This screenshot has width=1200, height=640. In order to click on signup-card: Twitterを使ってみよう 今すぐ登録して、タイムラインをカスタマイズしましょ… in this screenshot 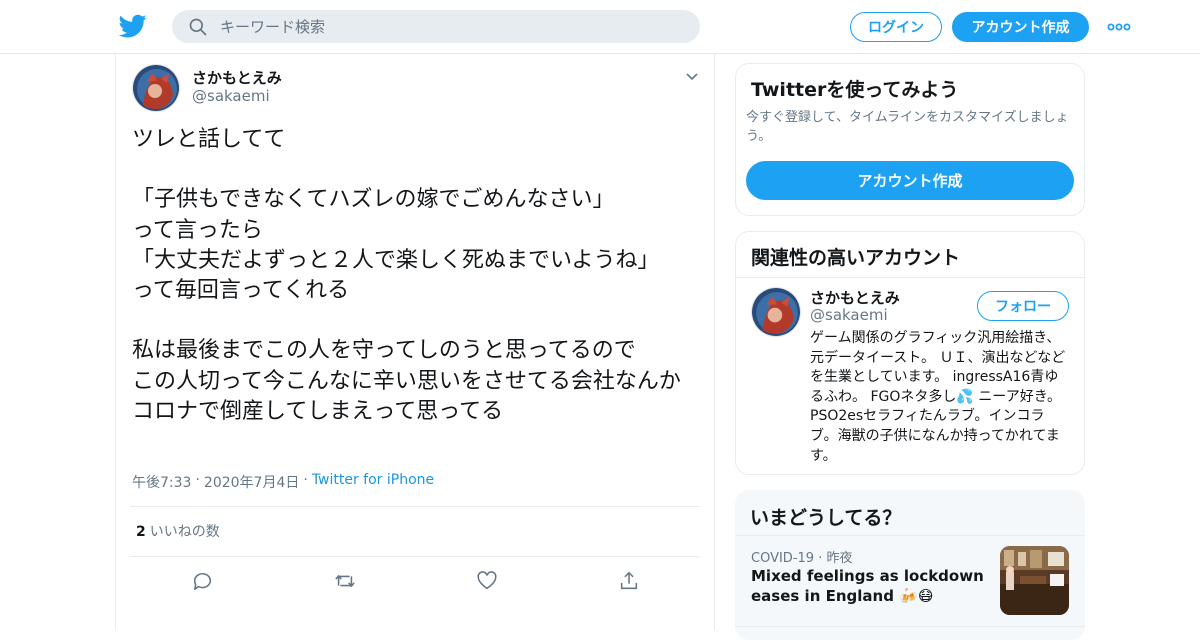, I will do `click(910, 139)`.